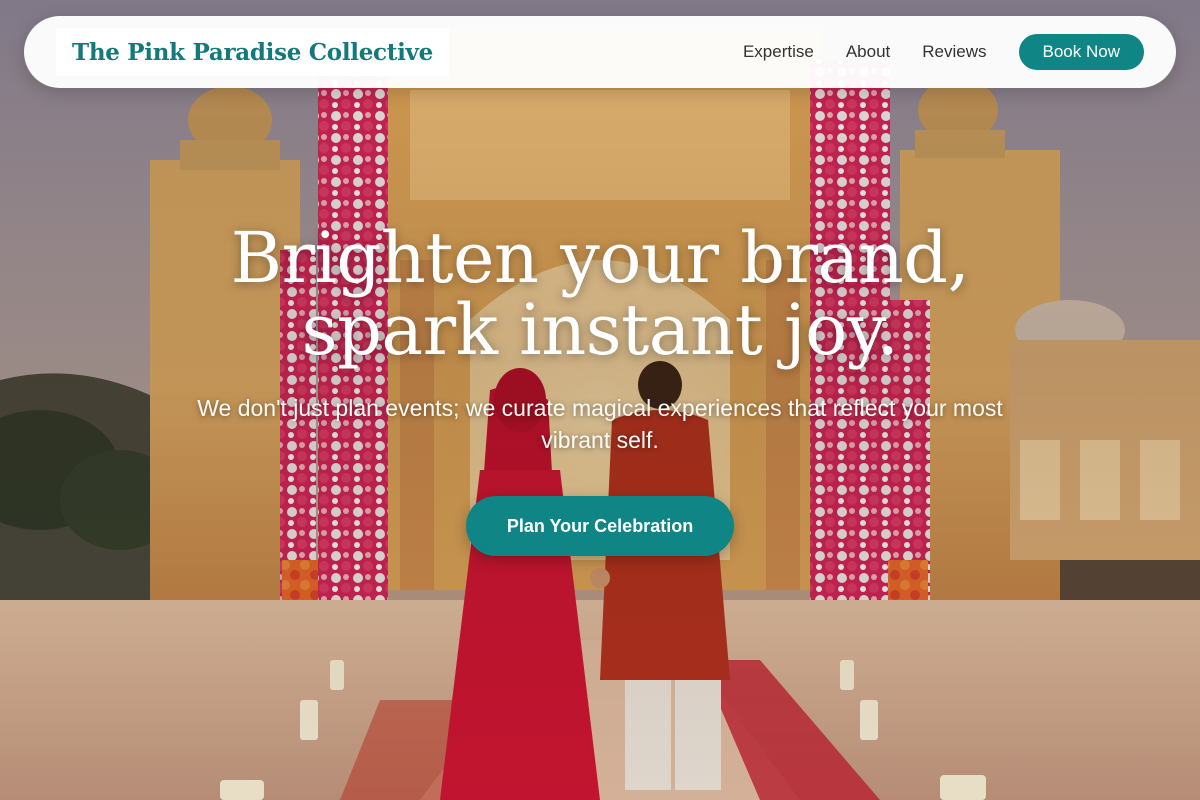 Image resolution: width=1200 pixels, height=800 pixels. I want to click on hero-title-line-1: Brighten your brand,, so click(600, 258).